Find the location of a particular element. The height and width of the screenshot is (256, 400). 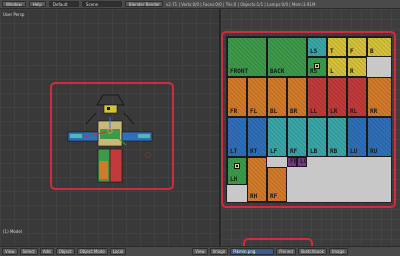

atlas-tile-label: R is located at coordinates (352, 71).